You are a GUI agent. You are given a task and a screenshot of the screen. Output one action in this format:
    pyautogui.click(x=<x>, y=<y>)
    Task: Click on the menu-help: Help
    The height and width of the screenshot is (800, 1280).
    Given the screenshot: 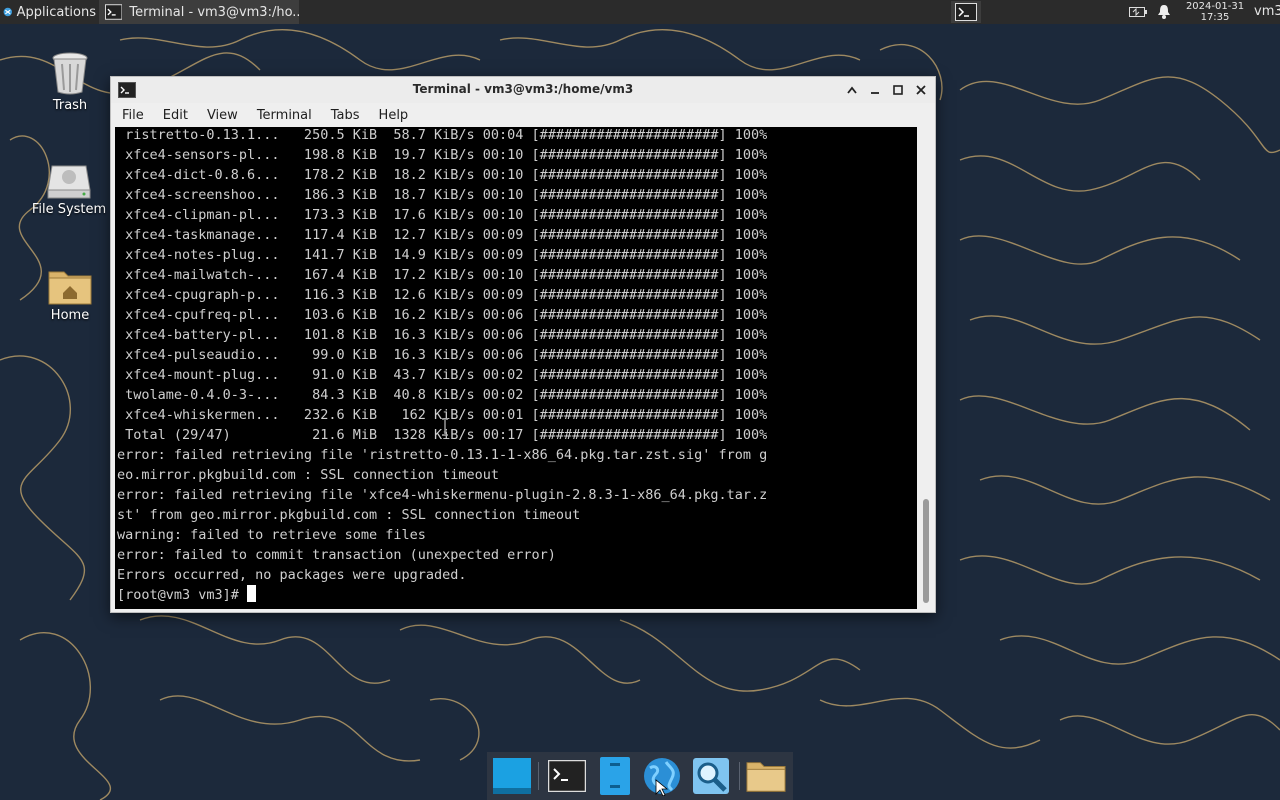 What is the action you would take?
    pyautogui.click(x=392, y=115)
    